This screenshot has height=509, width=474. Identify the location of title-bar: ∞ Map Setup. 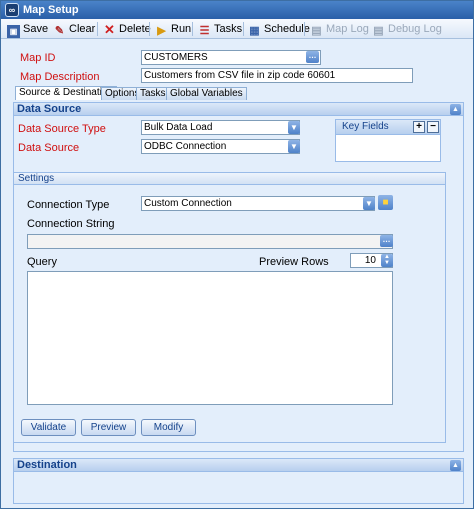
(237, 10).